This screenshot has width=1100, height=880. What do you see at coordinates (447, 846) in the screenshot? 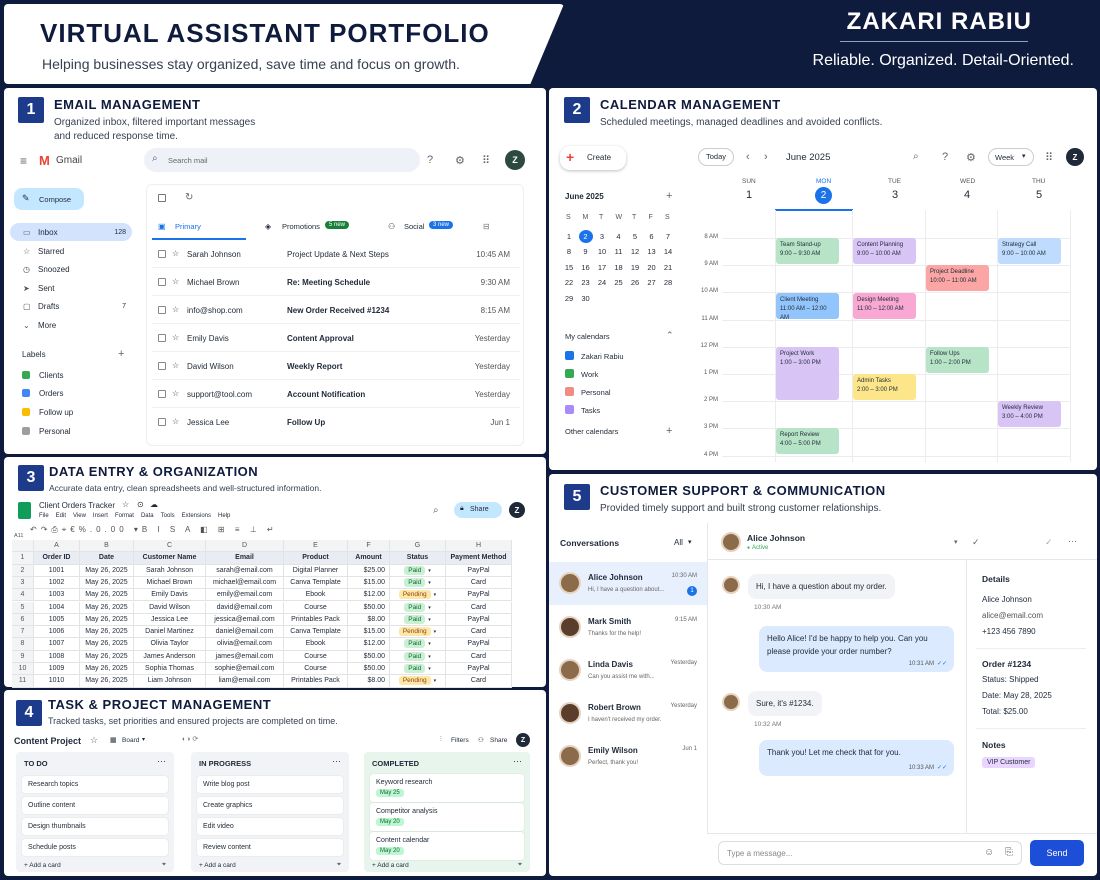
I see `task-card: Content calendar May 20` at bounding box center [447, 846].